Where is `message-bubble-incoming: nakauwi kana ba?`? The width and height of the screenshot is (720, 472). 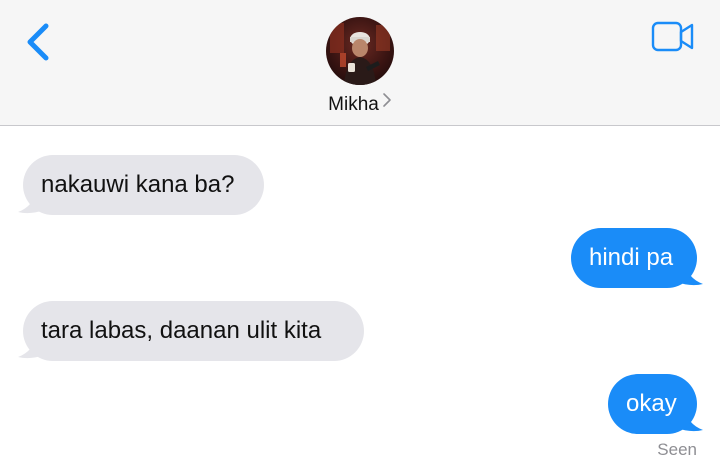
message-bubble-incoming: nakauwi kana ba? is located at coordinates (143, 185).